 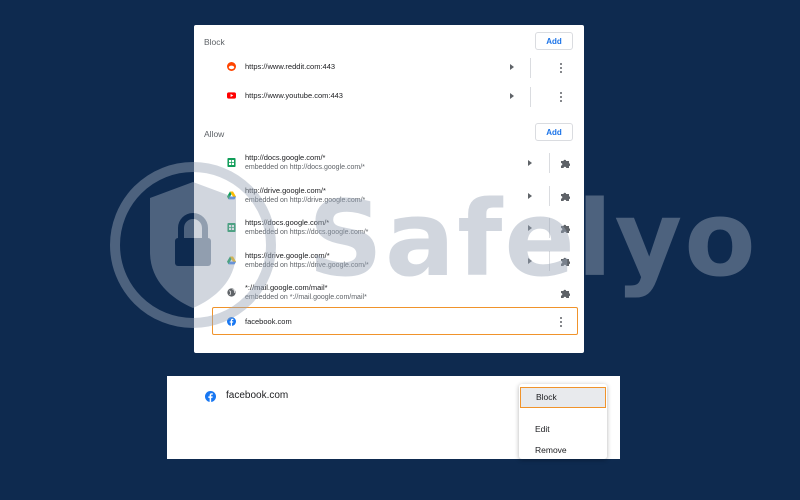 What do you see at coordinates (231, 292) in the screenshot?
I see `globe-icon` at bounding box center [231, 292].